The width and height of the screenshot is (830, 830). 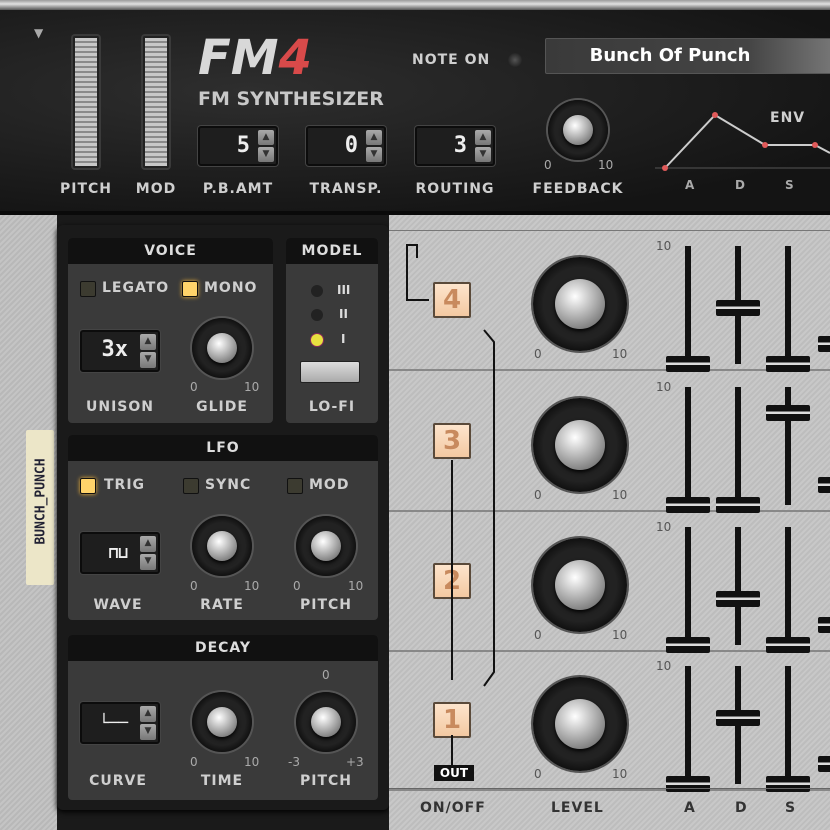 What do you see at coordinates (326, 546) in the screenshot?
I see `lfo-pitch-knob` at bounding box center [326, 546].